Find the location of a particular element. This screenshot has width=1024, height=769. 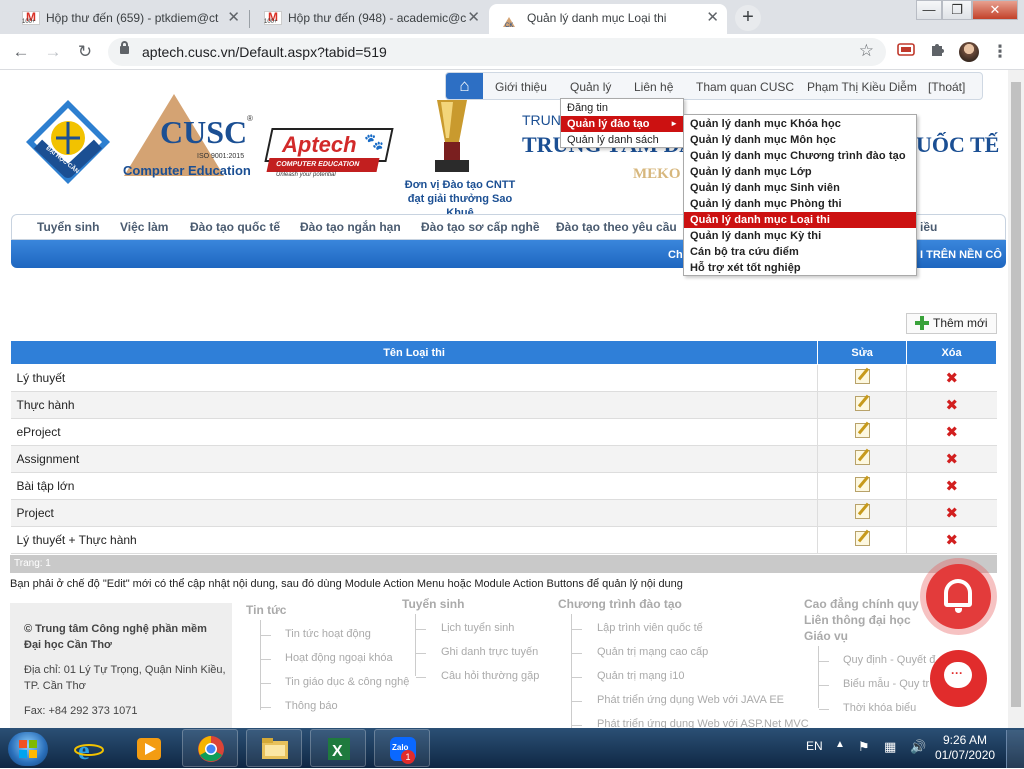

footer-link: Thời khóa biểu is located at coordinates (879, 708).